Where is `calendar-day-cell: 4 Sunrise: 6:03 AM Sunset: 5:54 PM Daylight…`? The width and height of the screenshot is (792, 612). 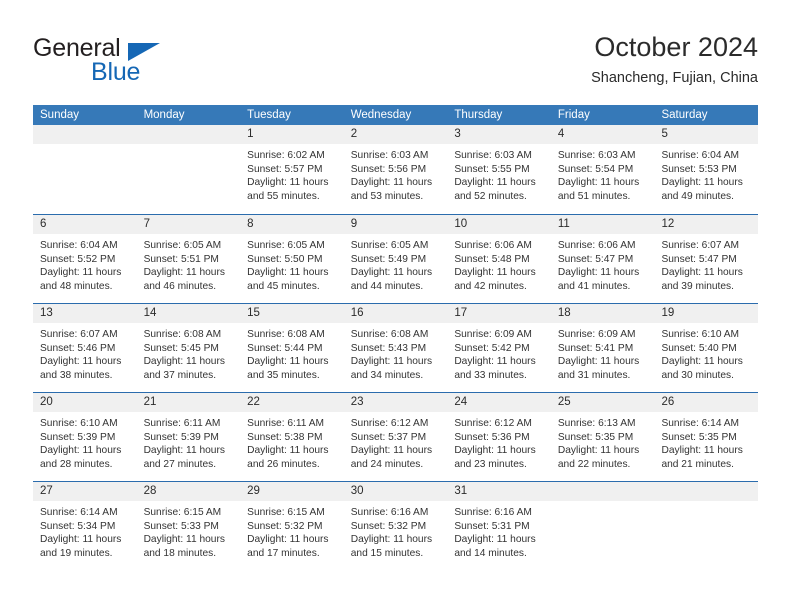
calendar-day-cell: 4 Sunrise: 6:03 AM Sunset: 5:54 PM Daylight… is located at coordinates (602, 169).